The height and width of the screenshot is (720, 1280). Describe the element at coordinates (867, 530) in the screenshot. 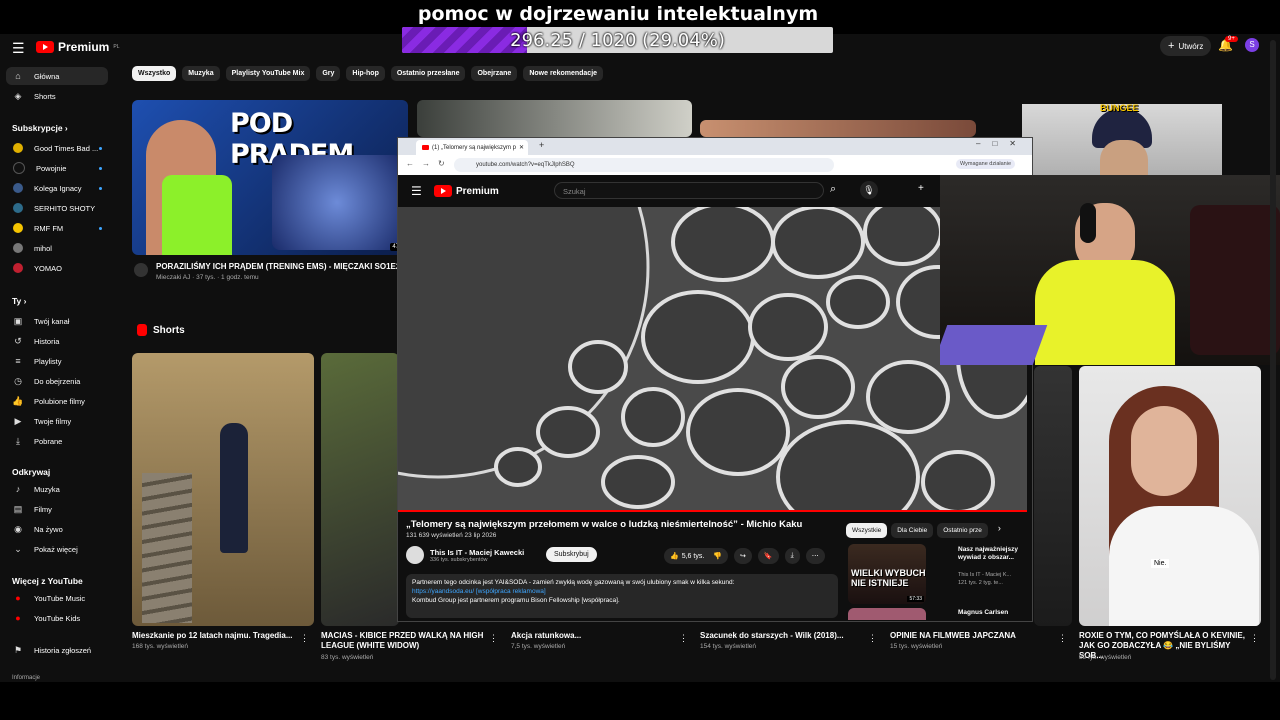

I see `chip-all: Wszystkie` at that location.